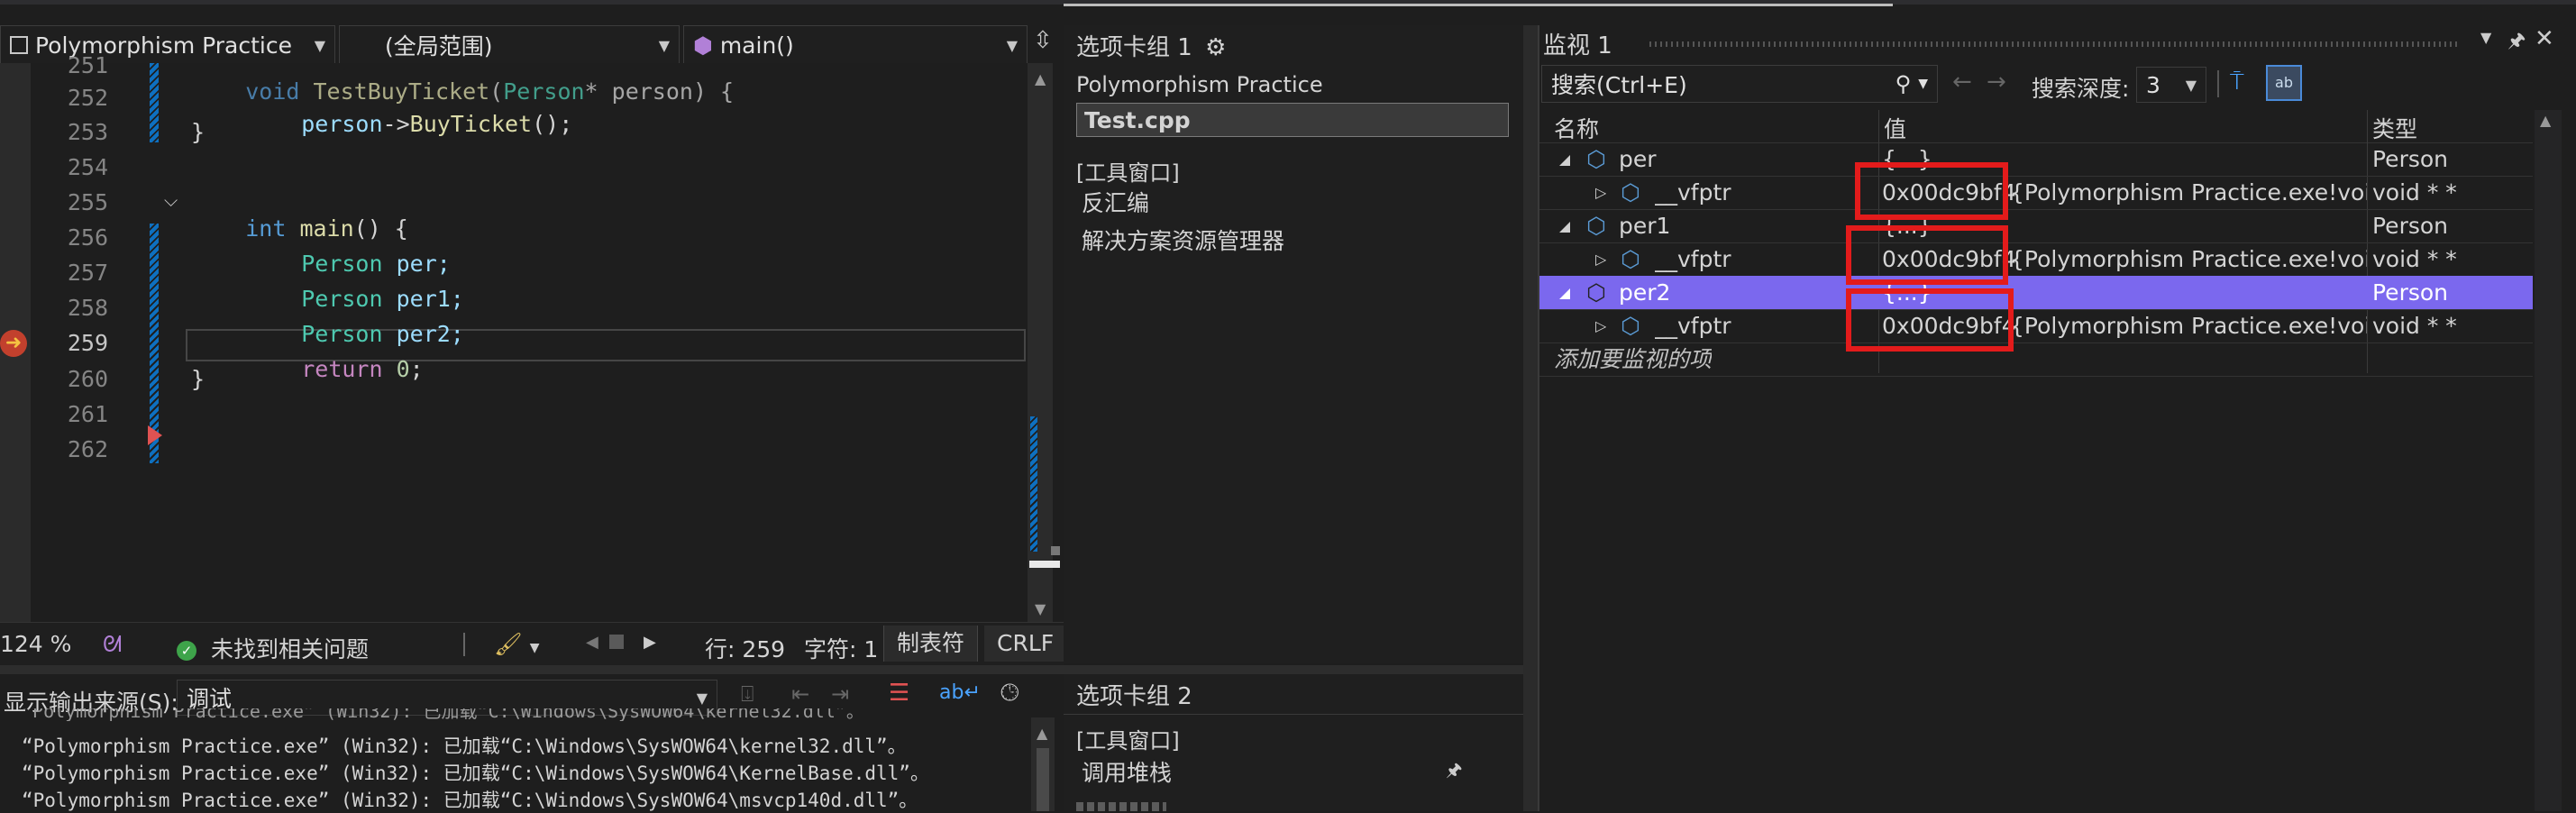 The image size is (2576, 813). What do you see at coordinates (1043, 41) in the screenshot?
I see `split-editor-icon: ⇳` at bounding box center [1043, 41].